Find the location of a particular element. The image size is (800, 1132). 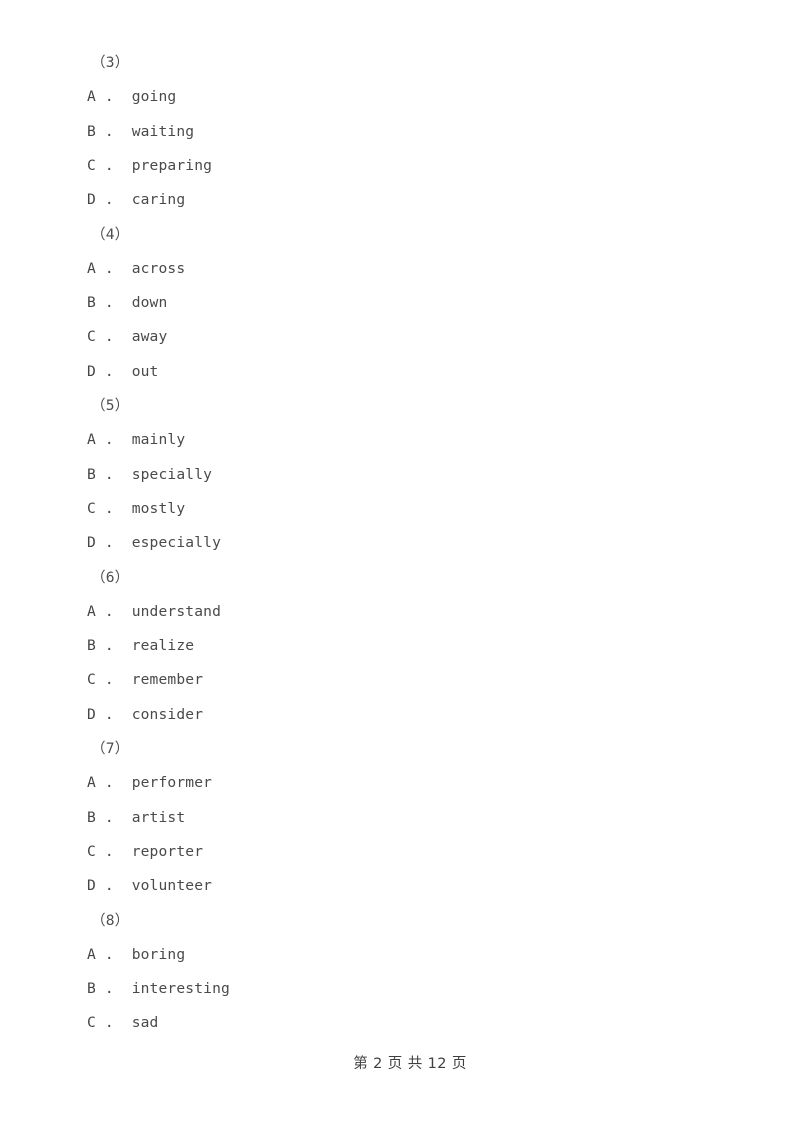

question-number: （8） is located at coordinates (110, 920).